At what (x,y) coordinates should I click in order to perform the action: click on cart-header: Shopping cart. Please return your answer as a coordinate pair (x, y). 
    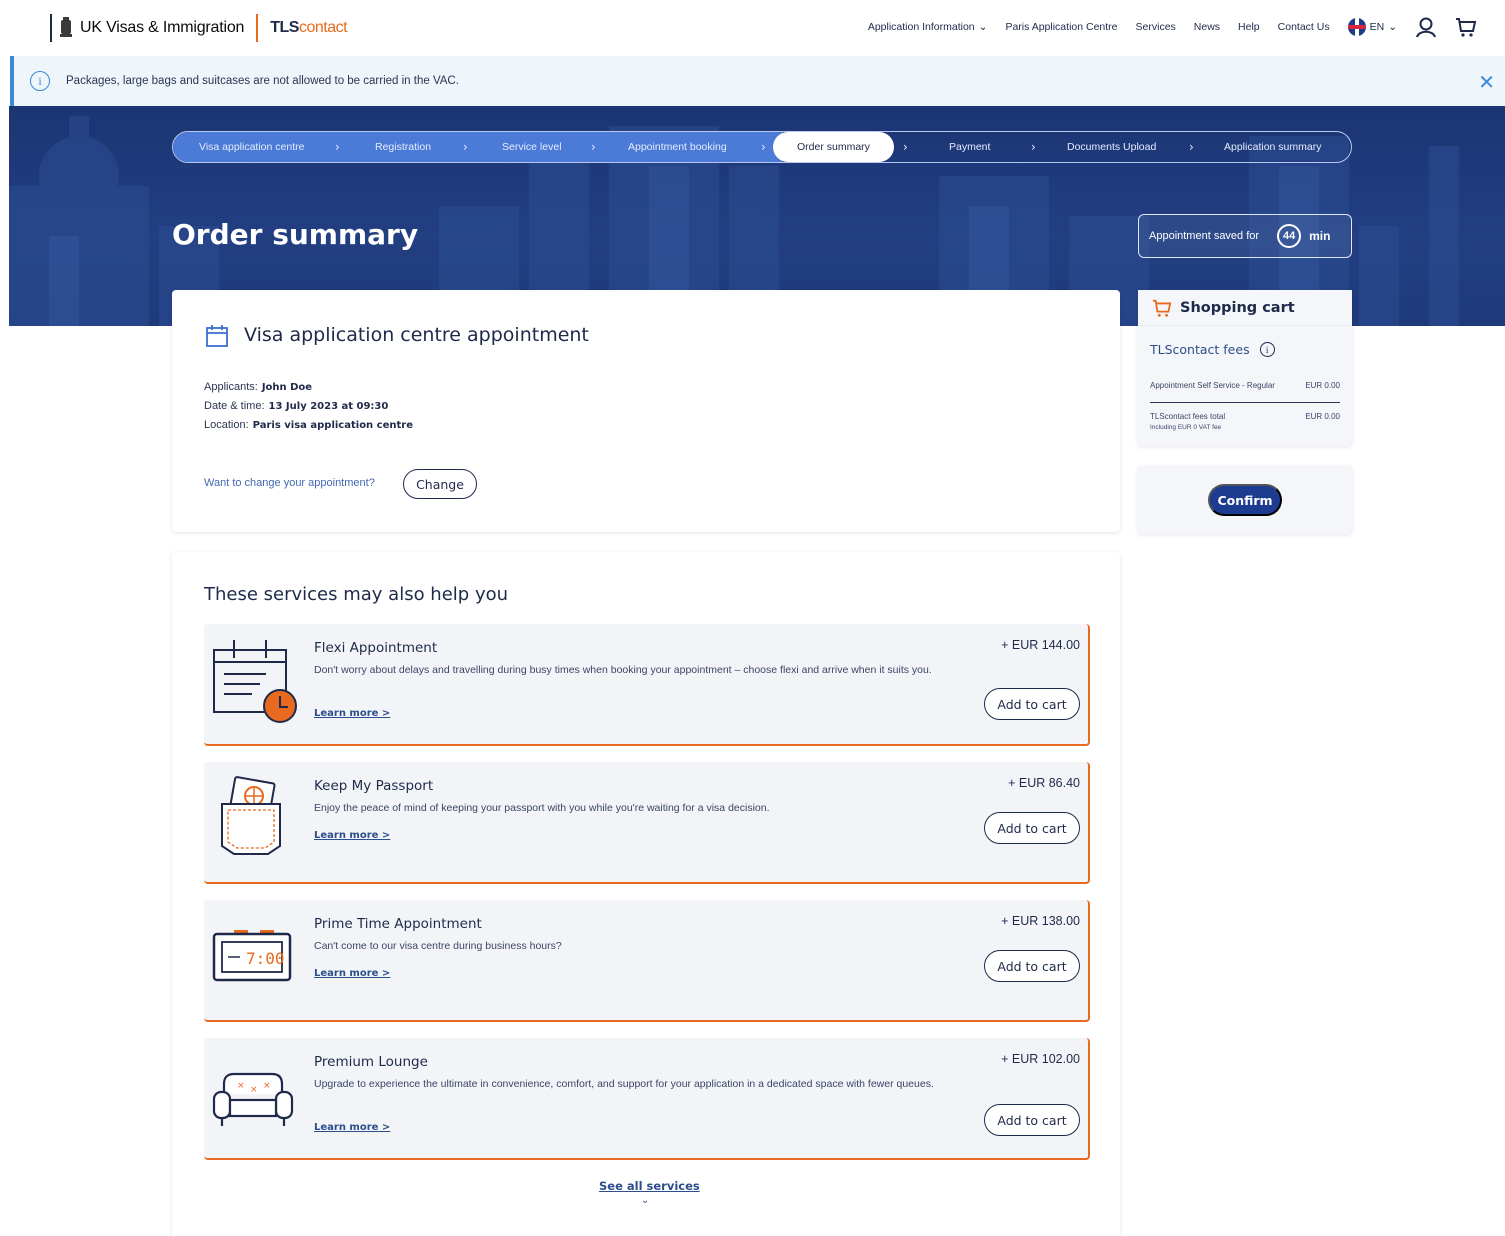
    Looking at the image, I should click on (1245, 308).